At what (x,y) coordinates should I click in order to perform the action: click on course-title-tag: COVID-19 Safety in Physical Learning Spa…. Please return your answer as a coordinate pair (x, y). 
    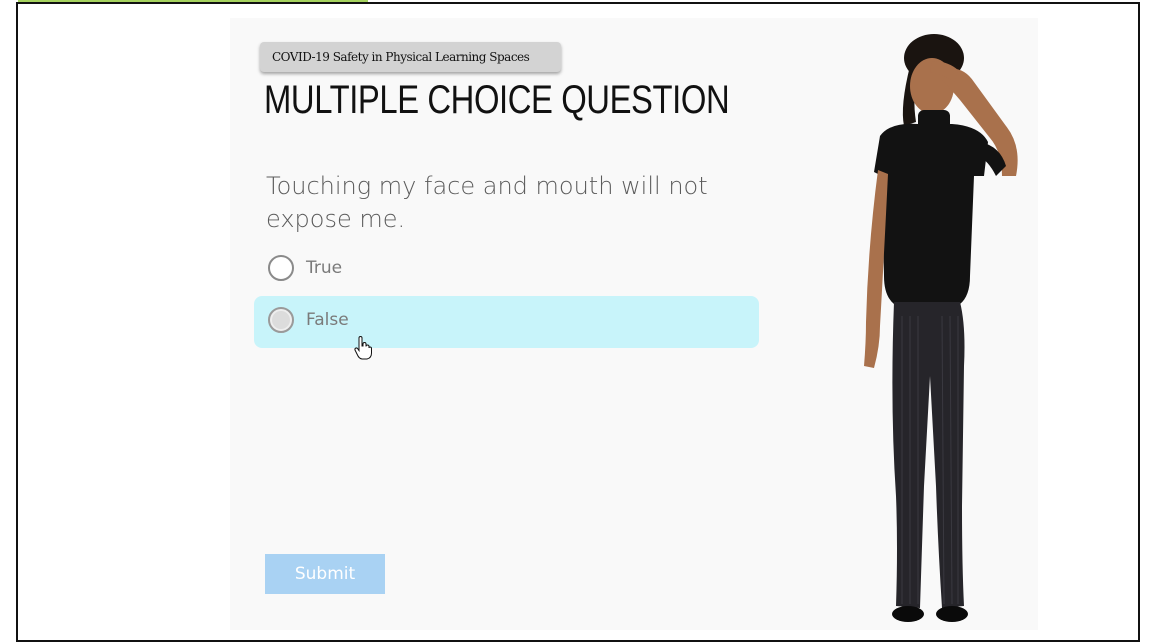
    Looking at the image, I should click on (410, 57).